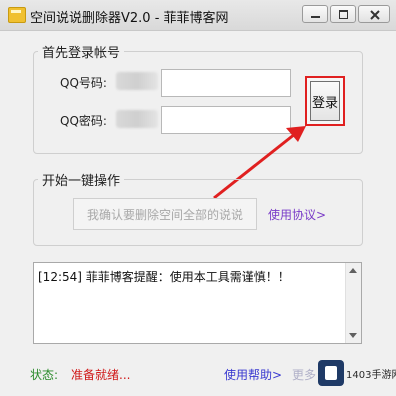 Image resolution: width=396 pixels, height=396 pixels. What do you see at coordinates (83, 121) in the screenshot?
I see `qq-password-label: QQ密码:` at bounding box center [83, 121].